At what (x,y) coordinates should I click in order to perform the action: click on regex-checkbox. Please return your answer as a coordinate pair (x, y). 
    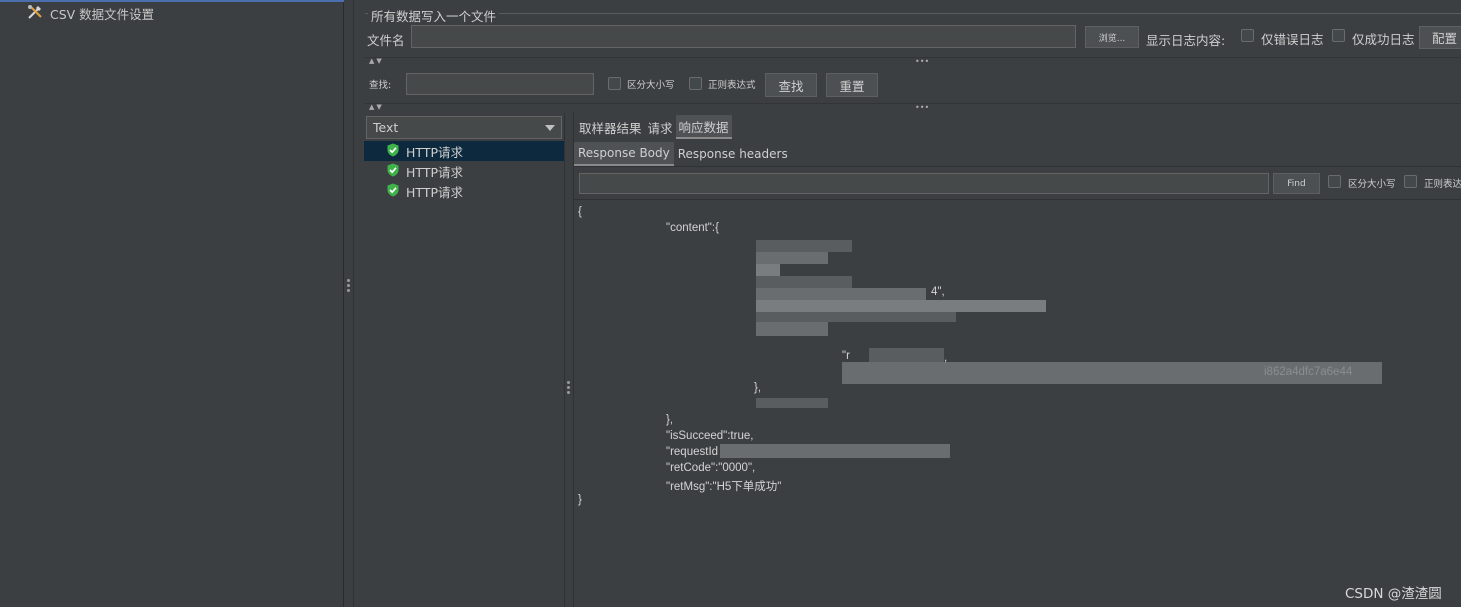
    Looking at the image, I should click on (695, 83).